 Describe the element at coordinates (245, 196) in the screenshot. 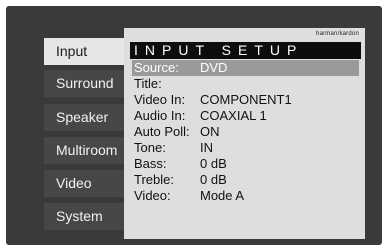

I see `setting-row-video: Video: Mode A` at that location.